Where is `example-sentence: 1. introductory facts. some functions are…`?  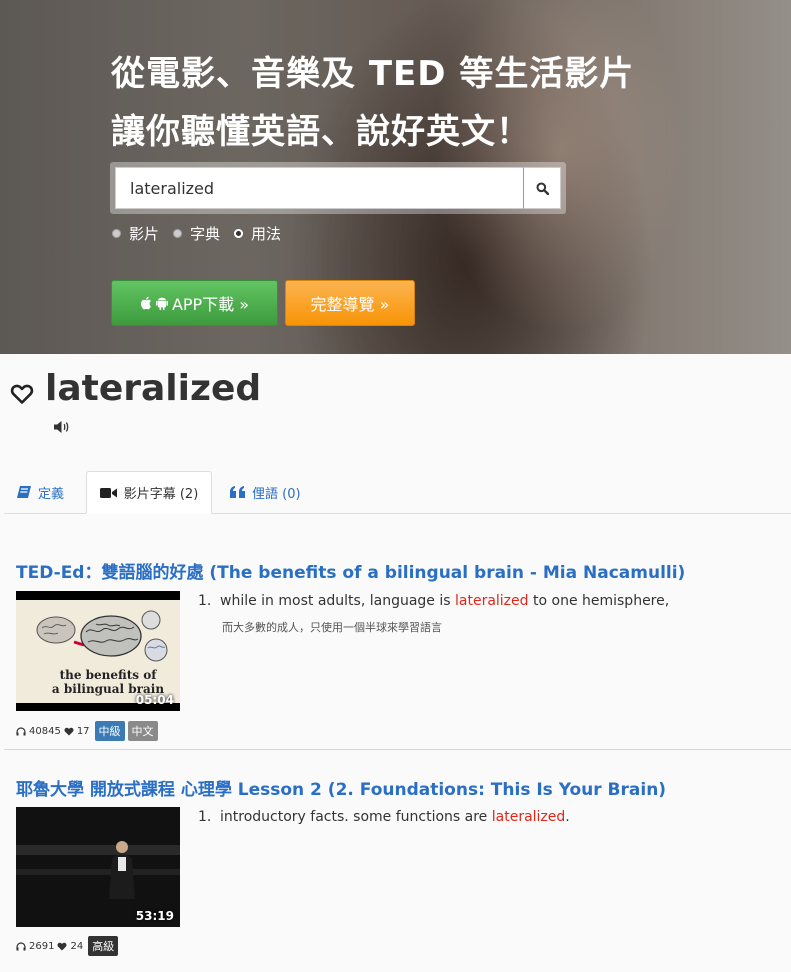
example-sentence: 1. introductory facts. some functions are… is located at coordinates (384, 817).